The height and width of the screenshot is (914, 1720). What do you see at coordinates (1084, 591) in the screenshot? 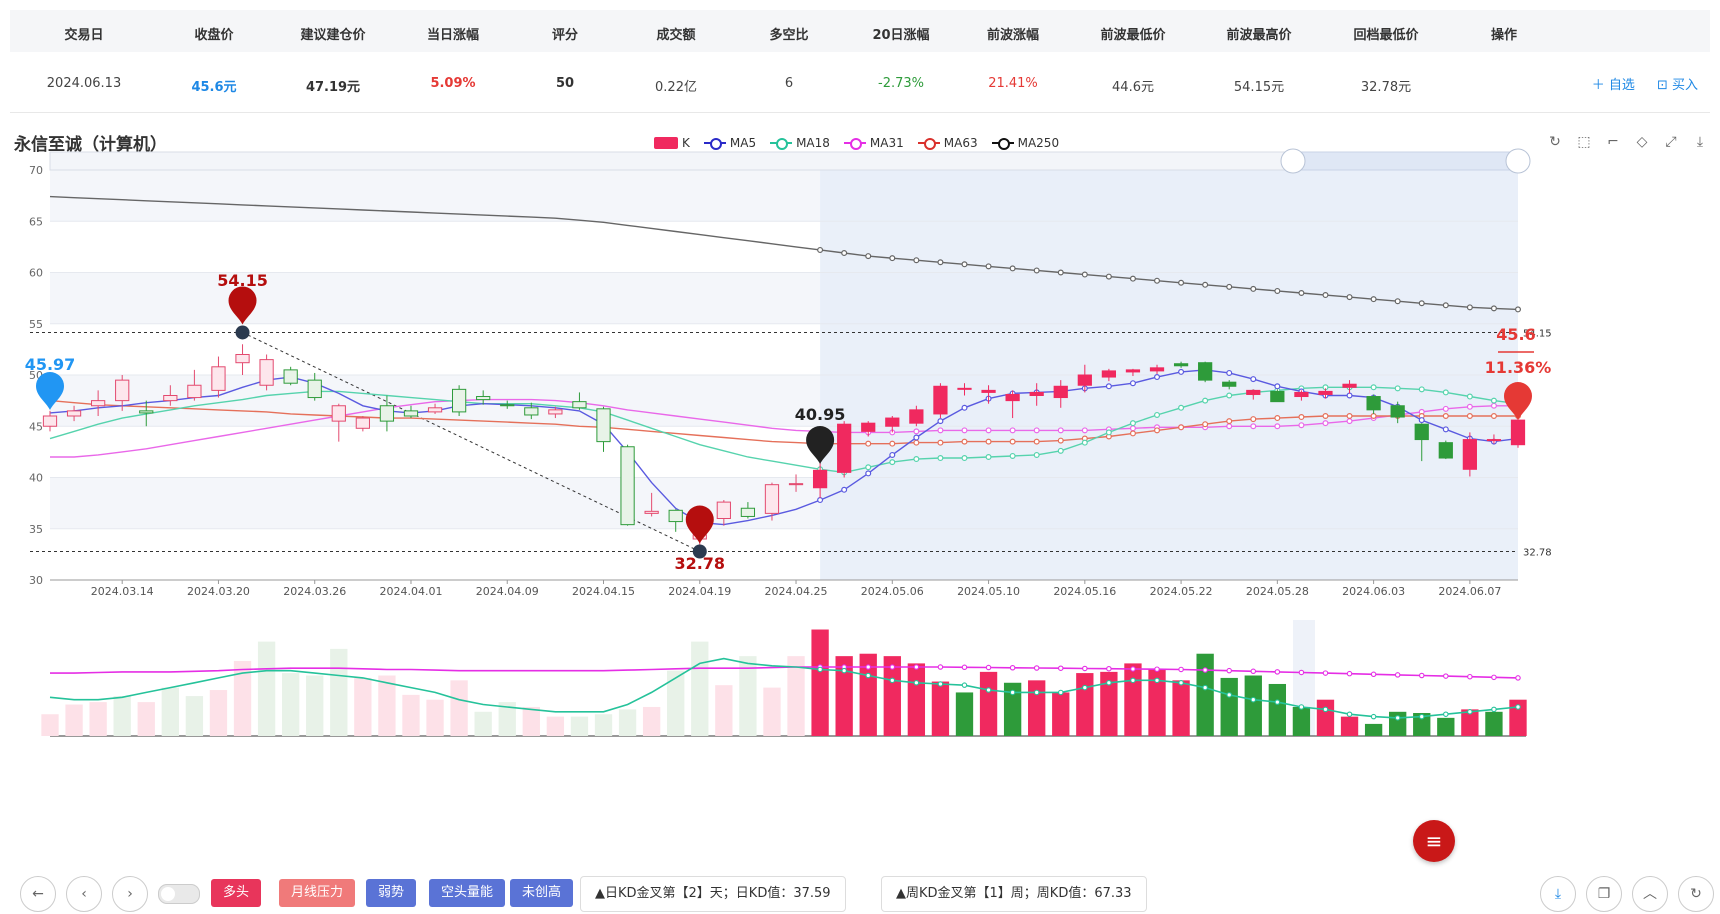
I see `x-tick-label: 2024.05.16` at bounding box center [1084, 591].